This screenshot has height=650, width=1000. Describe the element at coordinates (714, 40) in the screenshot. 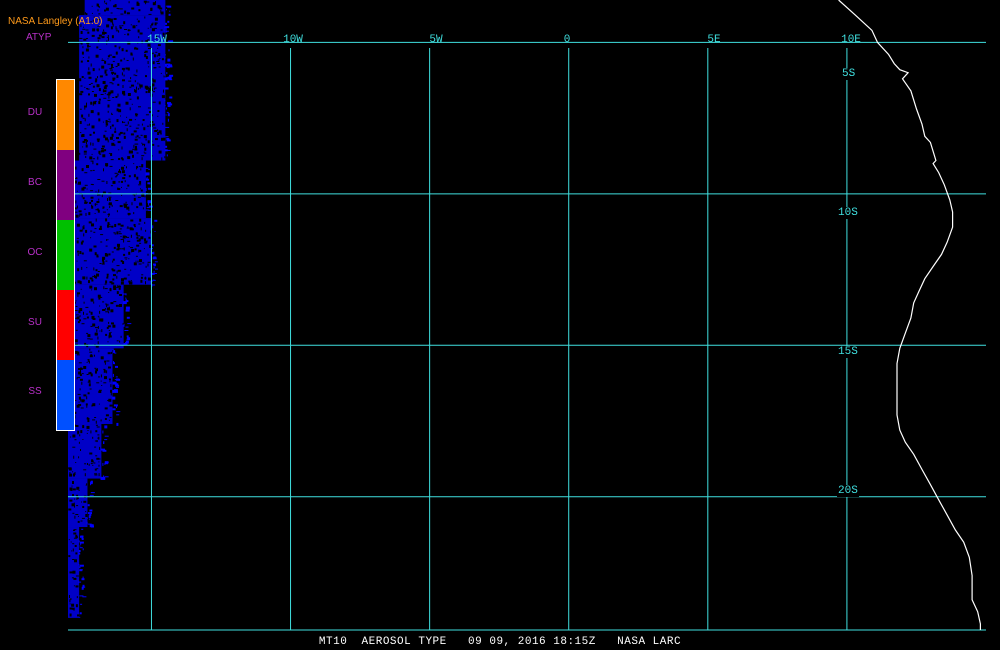

I see `lon-label-5e: 5E` at that location.